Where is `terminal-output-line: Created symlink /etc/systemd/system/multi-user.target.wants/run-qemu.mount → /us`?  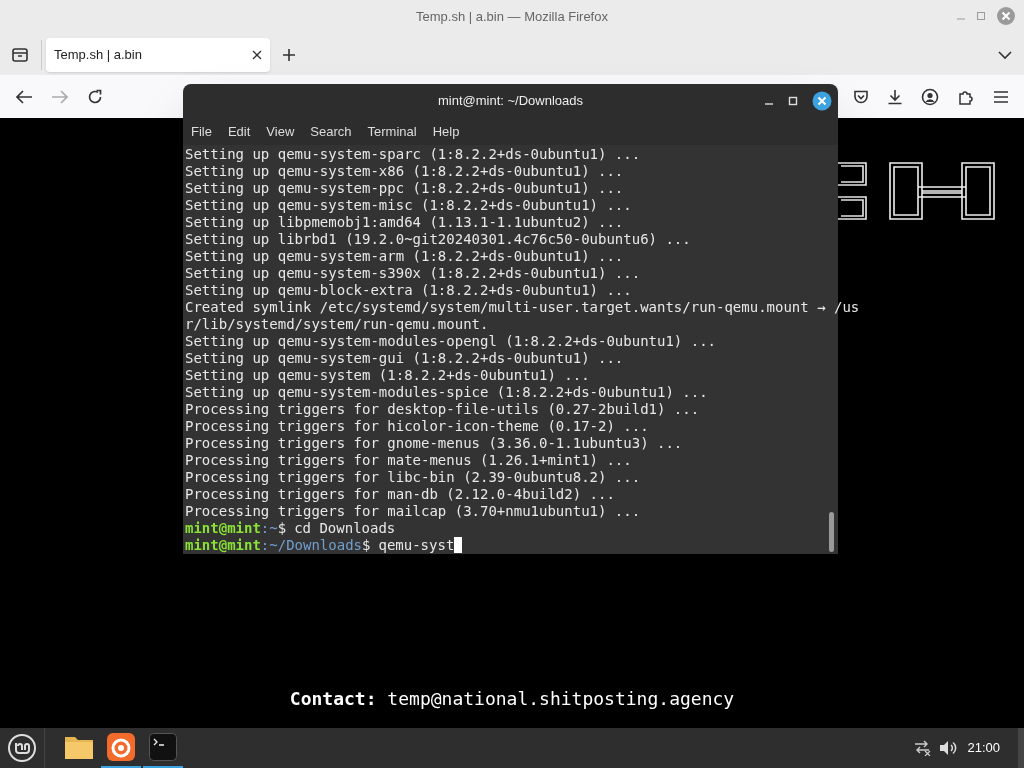
terminal-output-line: Created symlink /etc/systemd/system/multi-user.target.wants/run-qemu.mount → /us is located at coordinates (522, 307).